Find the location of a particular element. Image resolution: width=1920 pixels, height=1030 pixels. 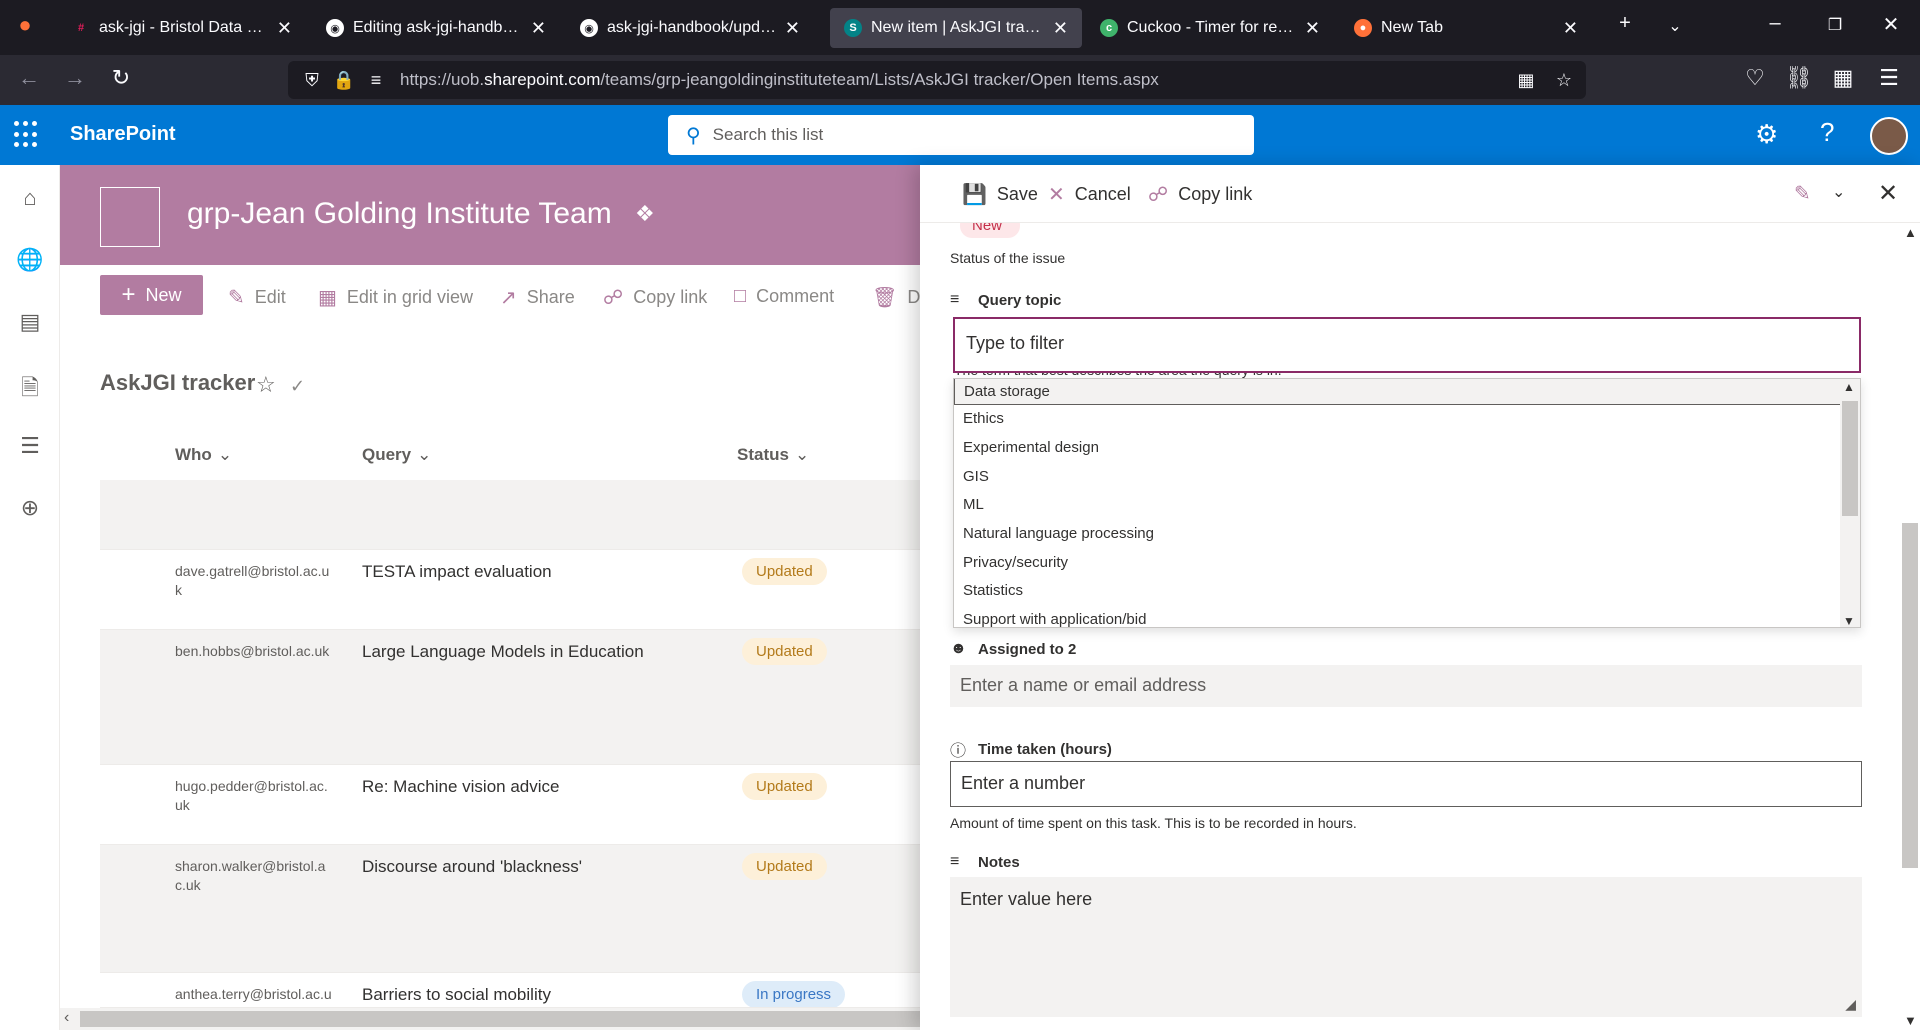

panel-scrollbar: ▲ ▼ is located at coordinates (1910, 626).